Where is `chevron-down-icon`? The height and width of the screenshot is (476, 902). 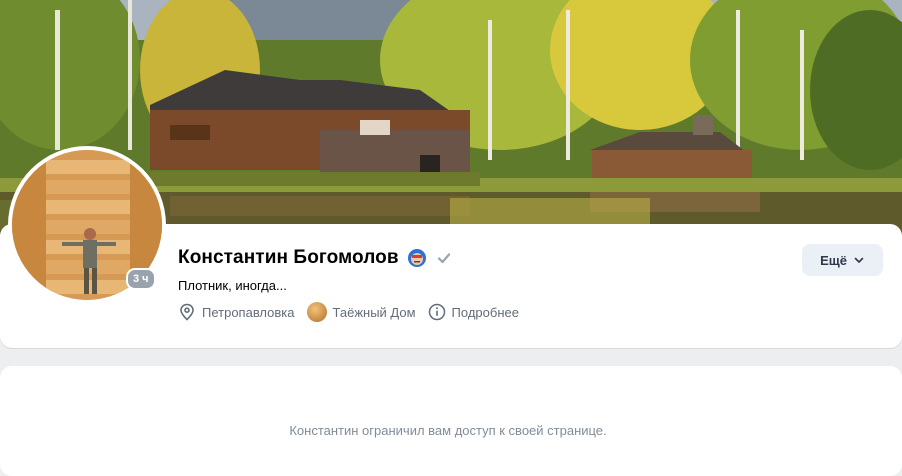 chevron-down-icon is located at coordinates (859, 260).